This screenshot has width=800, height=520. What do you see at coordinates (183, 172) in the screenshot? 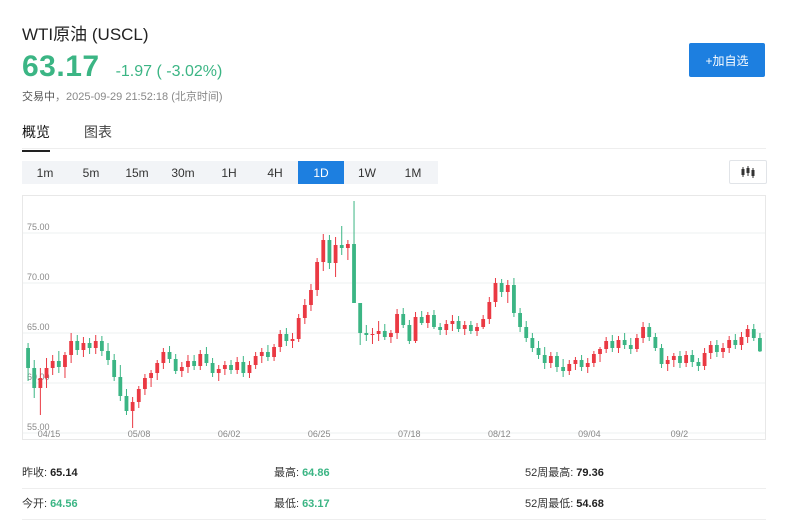
I see `period-30m: 30m` at bounding box center [183, 172].